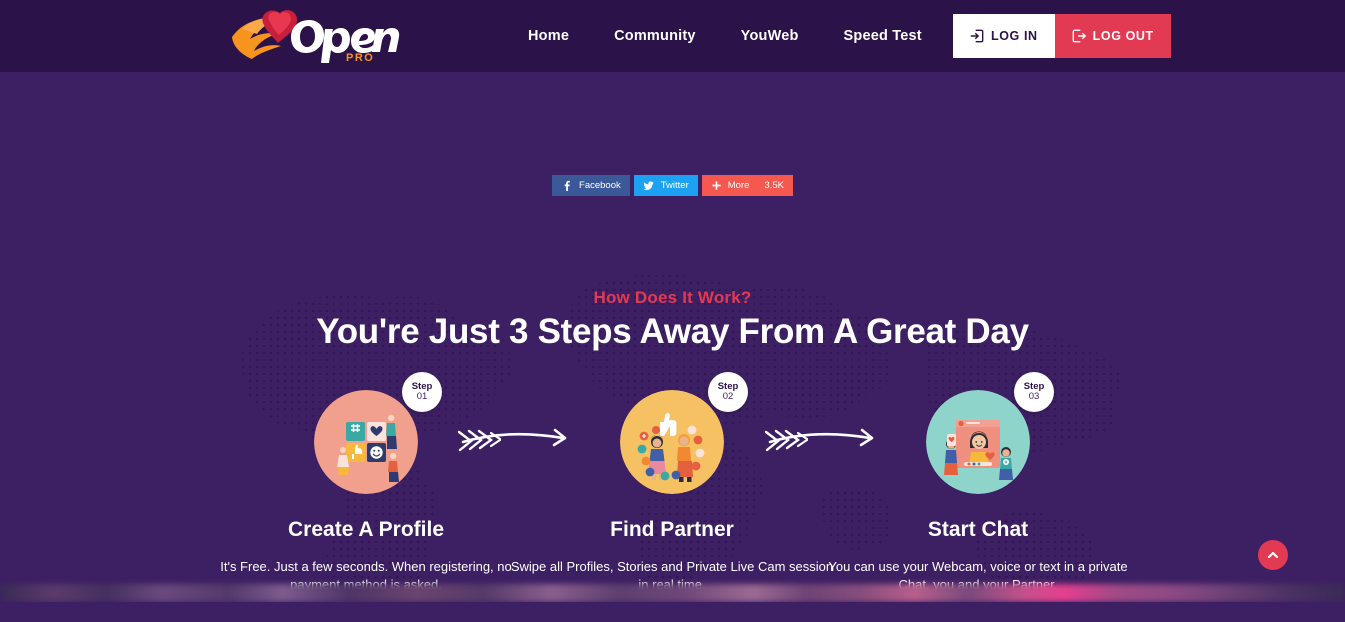 Image resolution: width=1345 pixels, height=622 pixels. Describe the element at coordinates (1079, 36) in the screenshot. I see `logout-arrow-icon` at that location.